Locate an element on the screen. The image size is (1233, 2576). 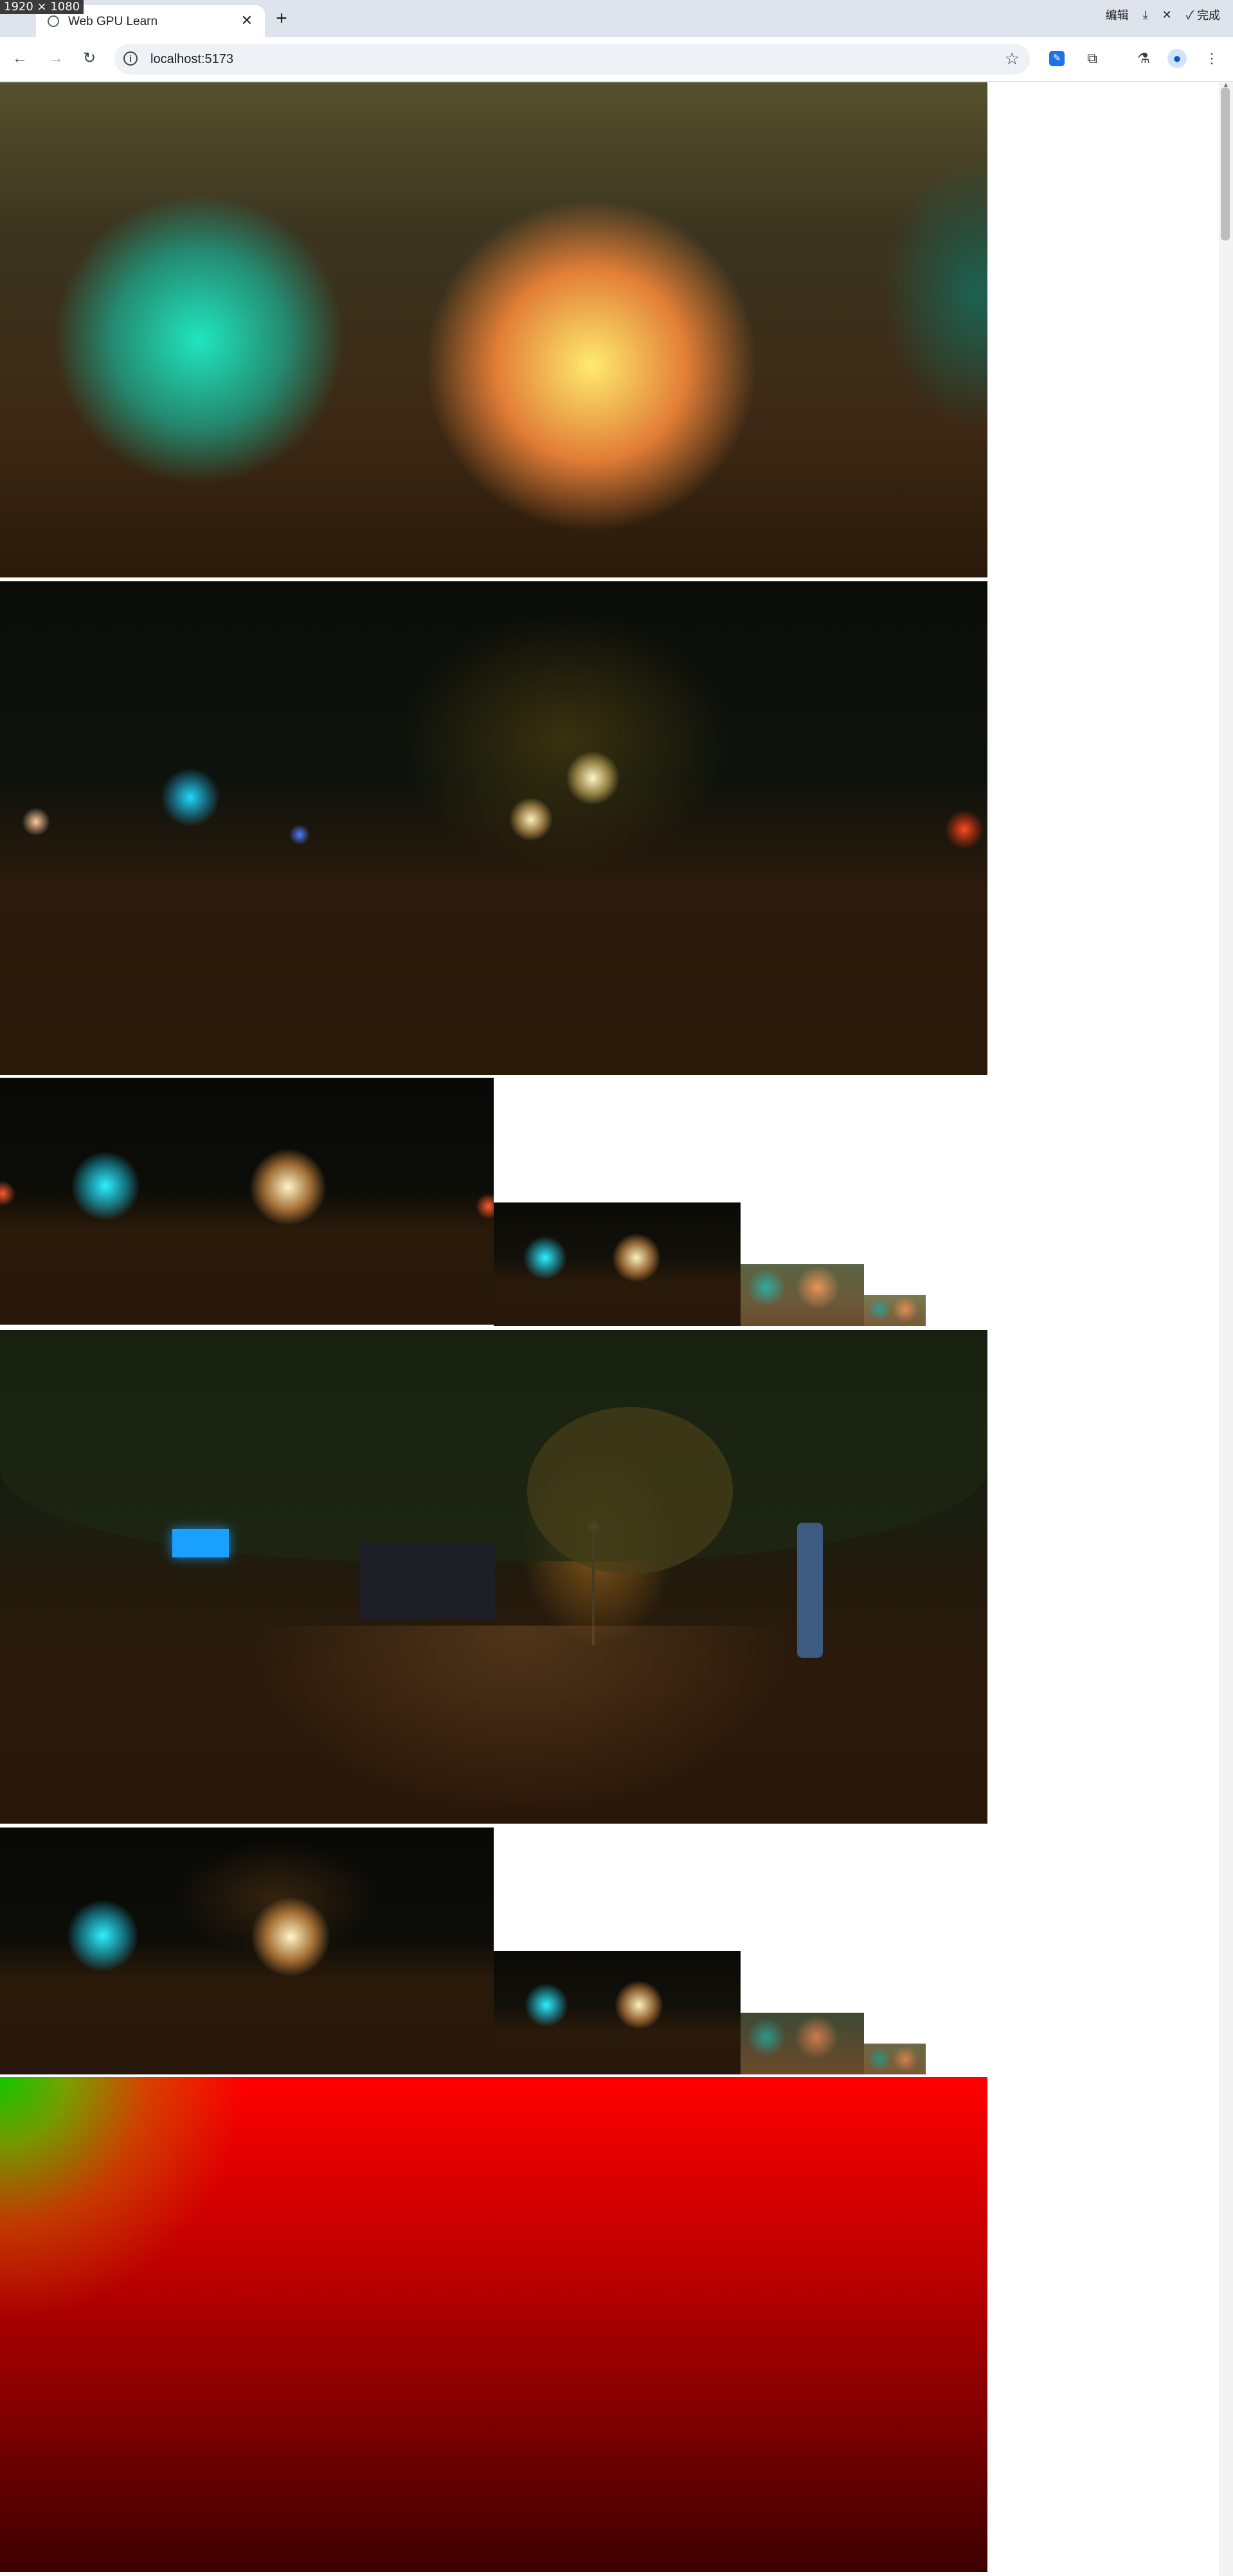
tab-strip: Web GPU Learn ✕ + 编辑 ⤓ ✕ ✓ 完成 is located at coordinates (616, 18).